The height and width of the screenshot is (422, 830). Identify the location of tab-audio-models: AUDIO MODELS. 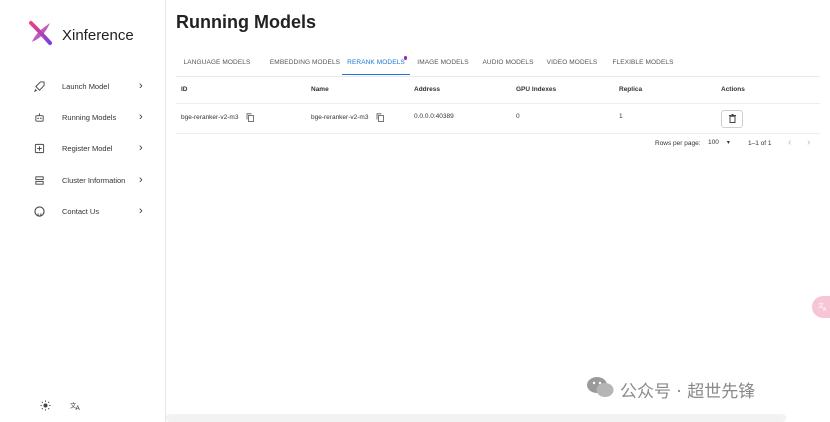
(508, 62).